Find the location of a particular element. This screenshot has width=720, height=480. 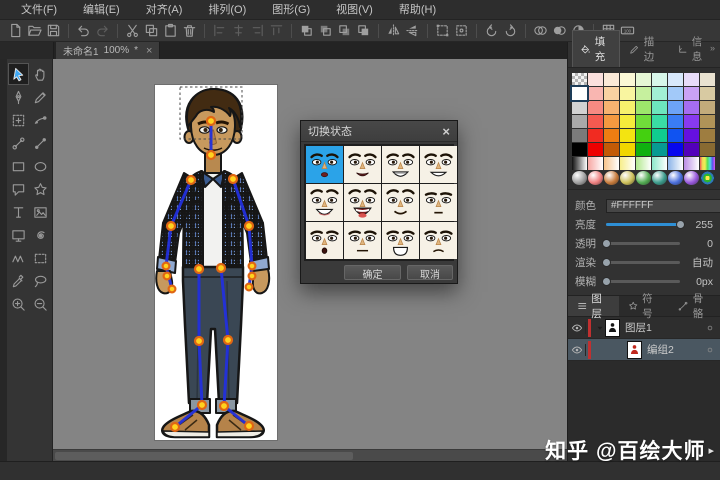

expression-wide-smile is located at coordinates (438, 164).